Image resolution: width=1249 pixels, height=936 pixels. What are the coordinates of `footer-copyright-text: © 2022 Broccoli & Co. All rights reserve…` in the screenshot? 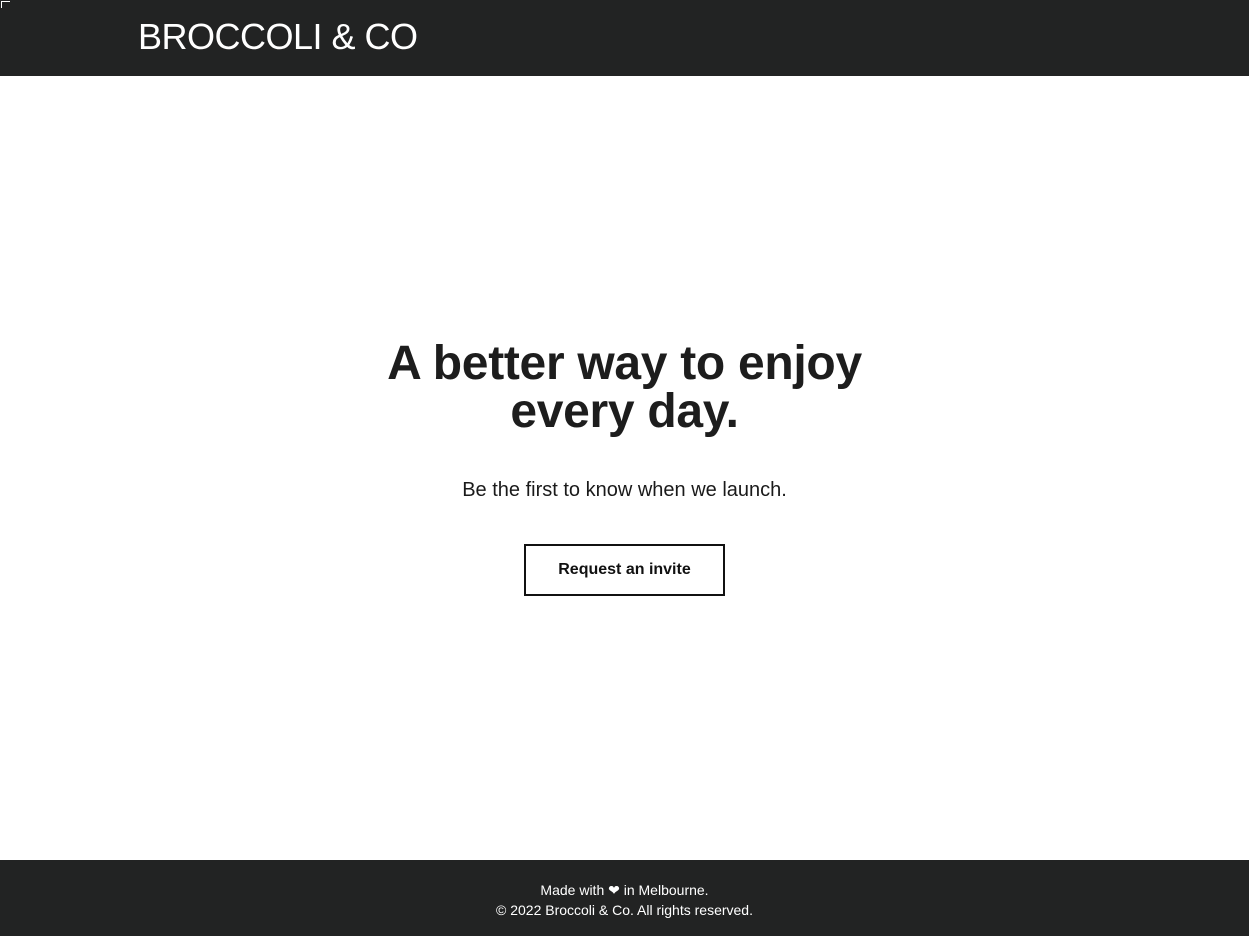 It's located at (624, 910).